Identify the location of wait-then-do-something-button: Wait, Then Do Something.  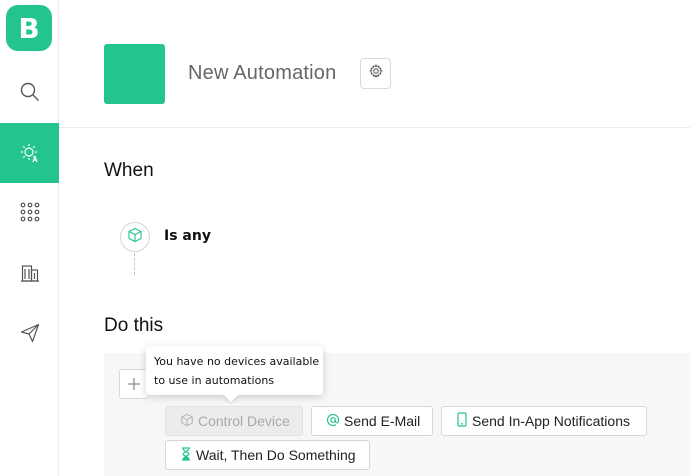
(267, 455).